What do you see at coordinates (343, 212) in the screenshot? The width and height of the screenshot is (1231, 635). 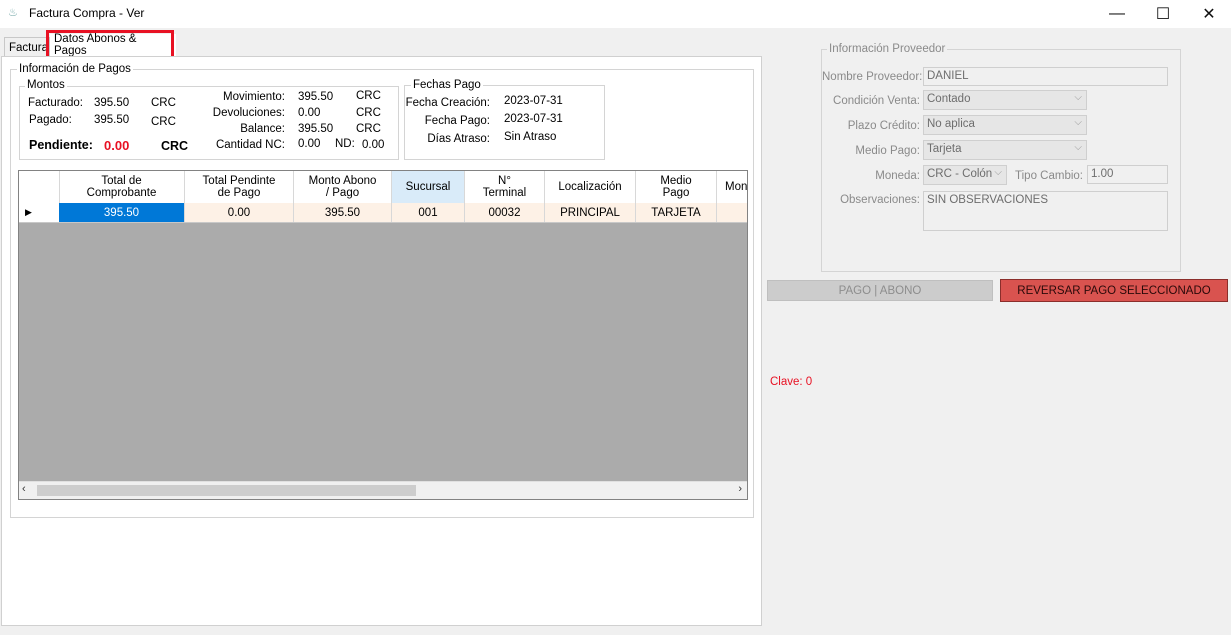 I see `cell-monto-abono: 395.50` at bounding box center [343, 212].